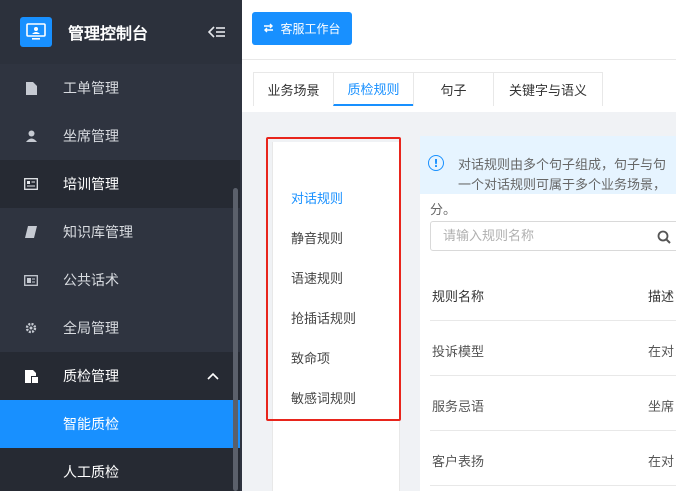  I want to click on workspace-button-label: 客服工作台, so click(310, 29).